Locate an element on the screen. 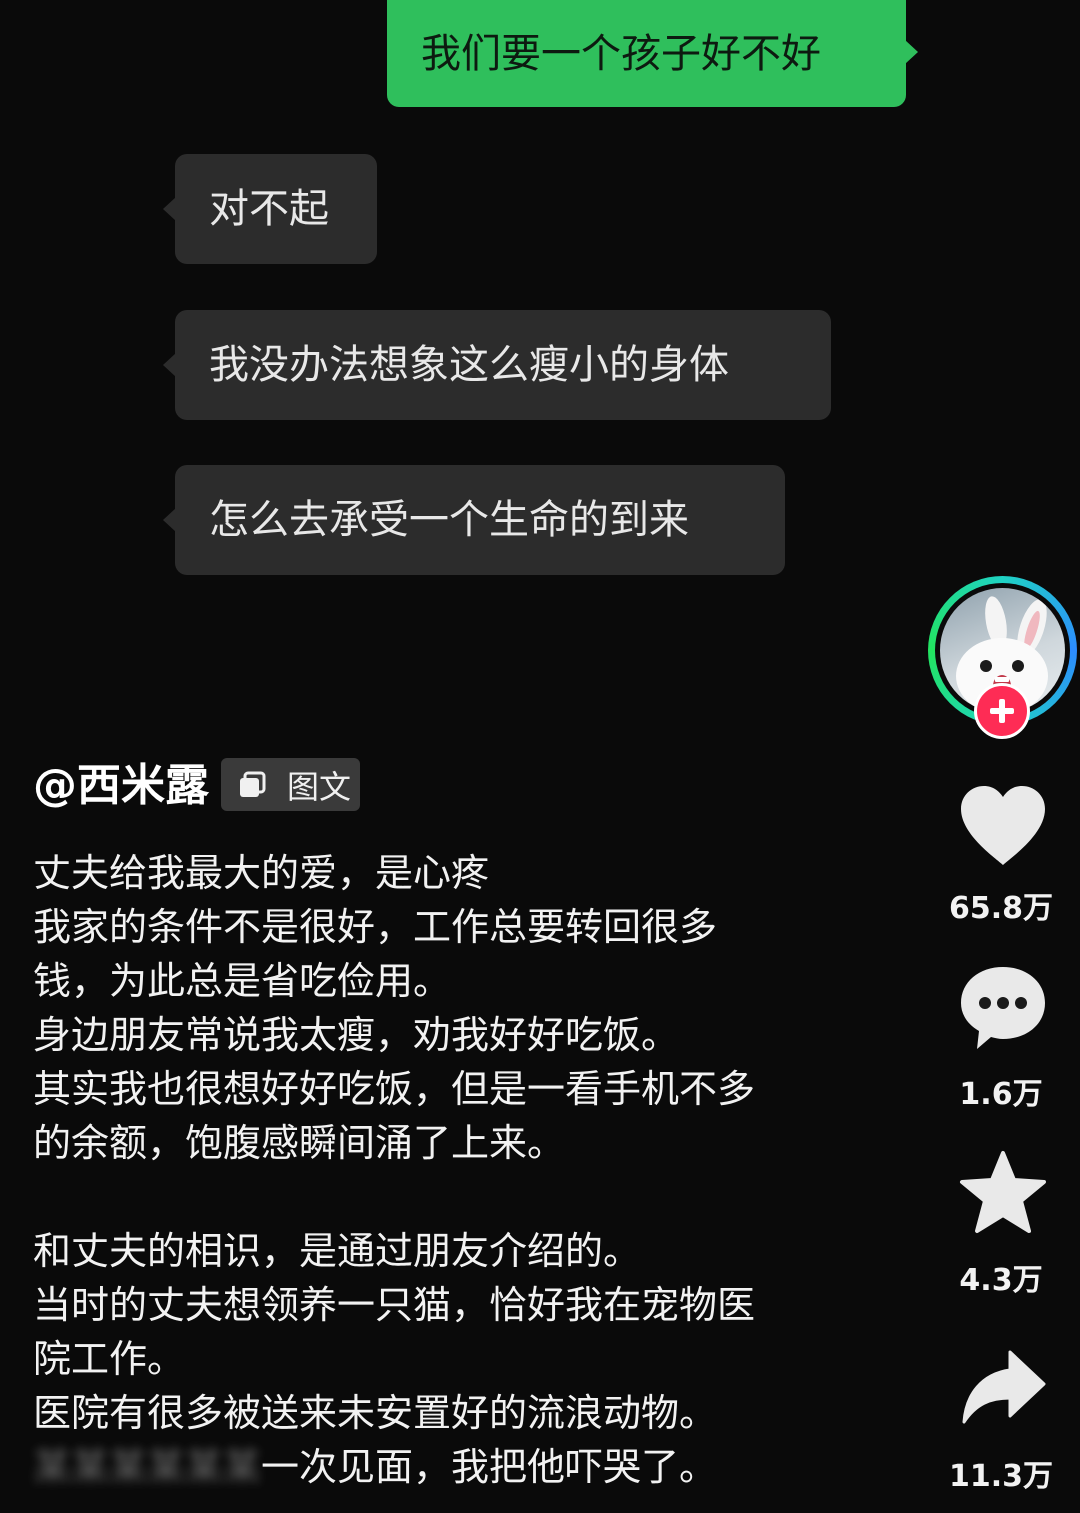 This screenshot has width=1080, height=1513. comment-button is located at coordinates (1003, 1008).